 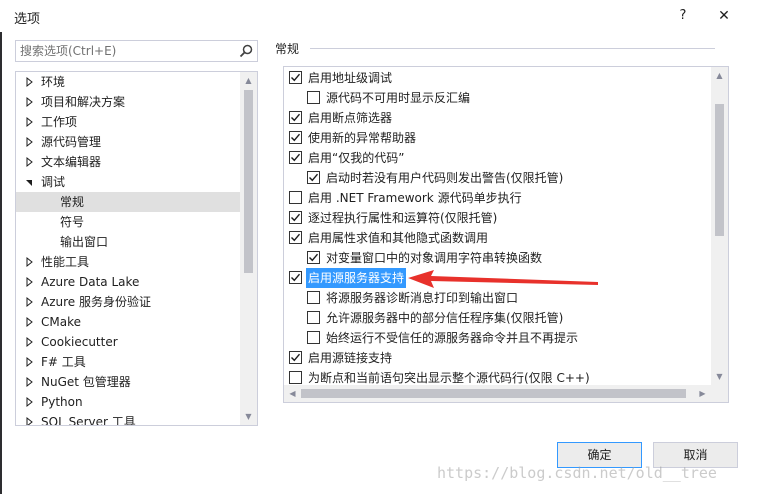 I want to click on tree-item: 常规, so click(x=129, y=202).